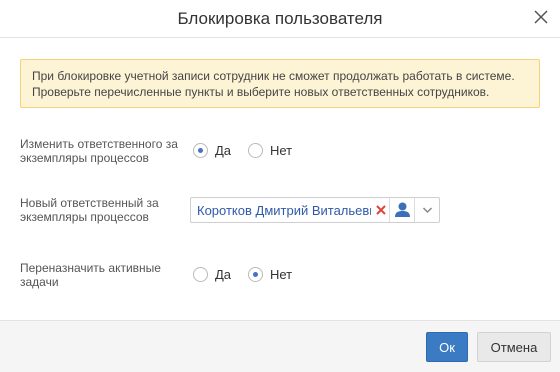 This screenshot has width=560, height=372. Describe the element at coordinates (84, 158) in the screenshot. I see `change-owner-label-line-2: экземпляры процессов` at that location.